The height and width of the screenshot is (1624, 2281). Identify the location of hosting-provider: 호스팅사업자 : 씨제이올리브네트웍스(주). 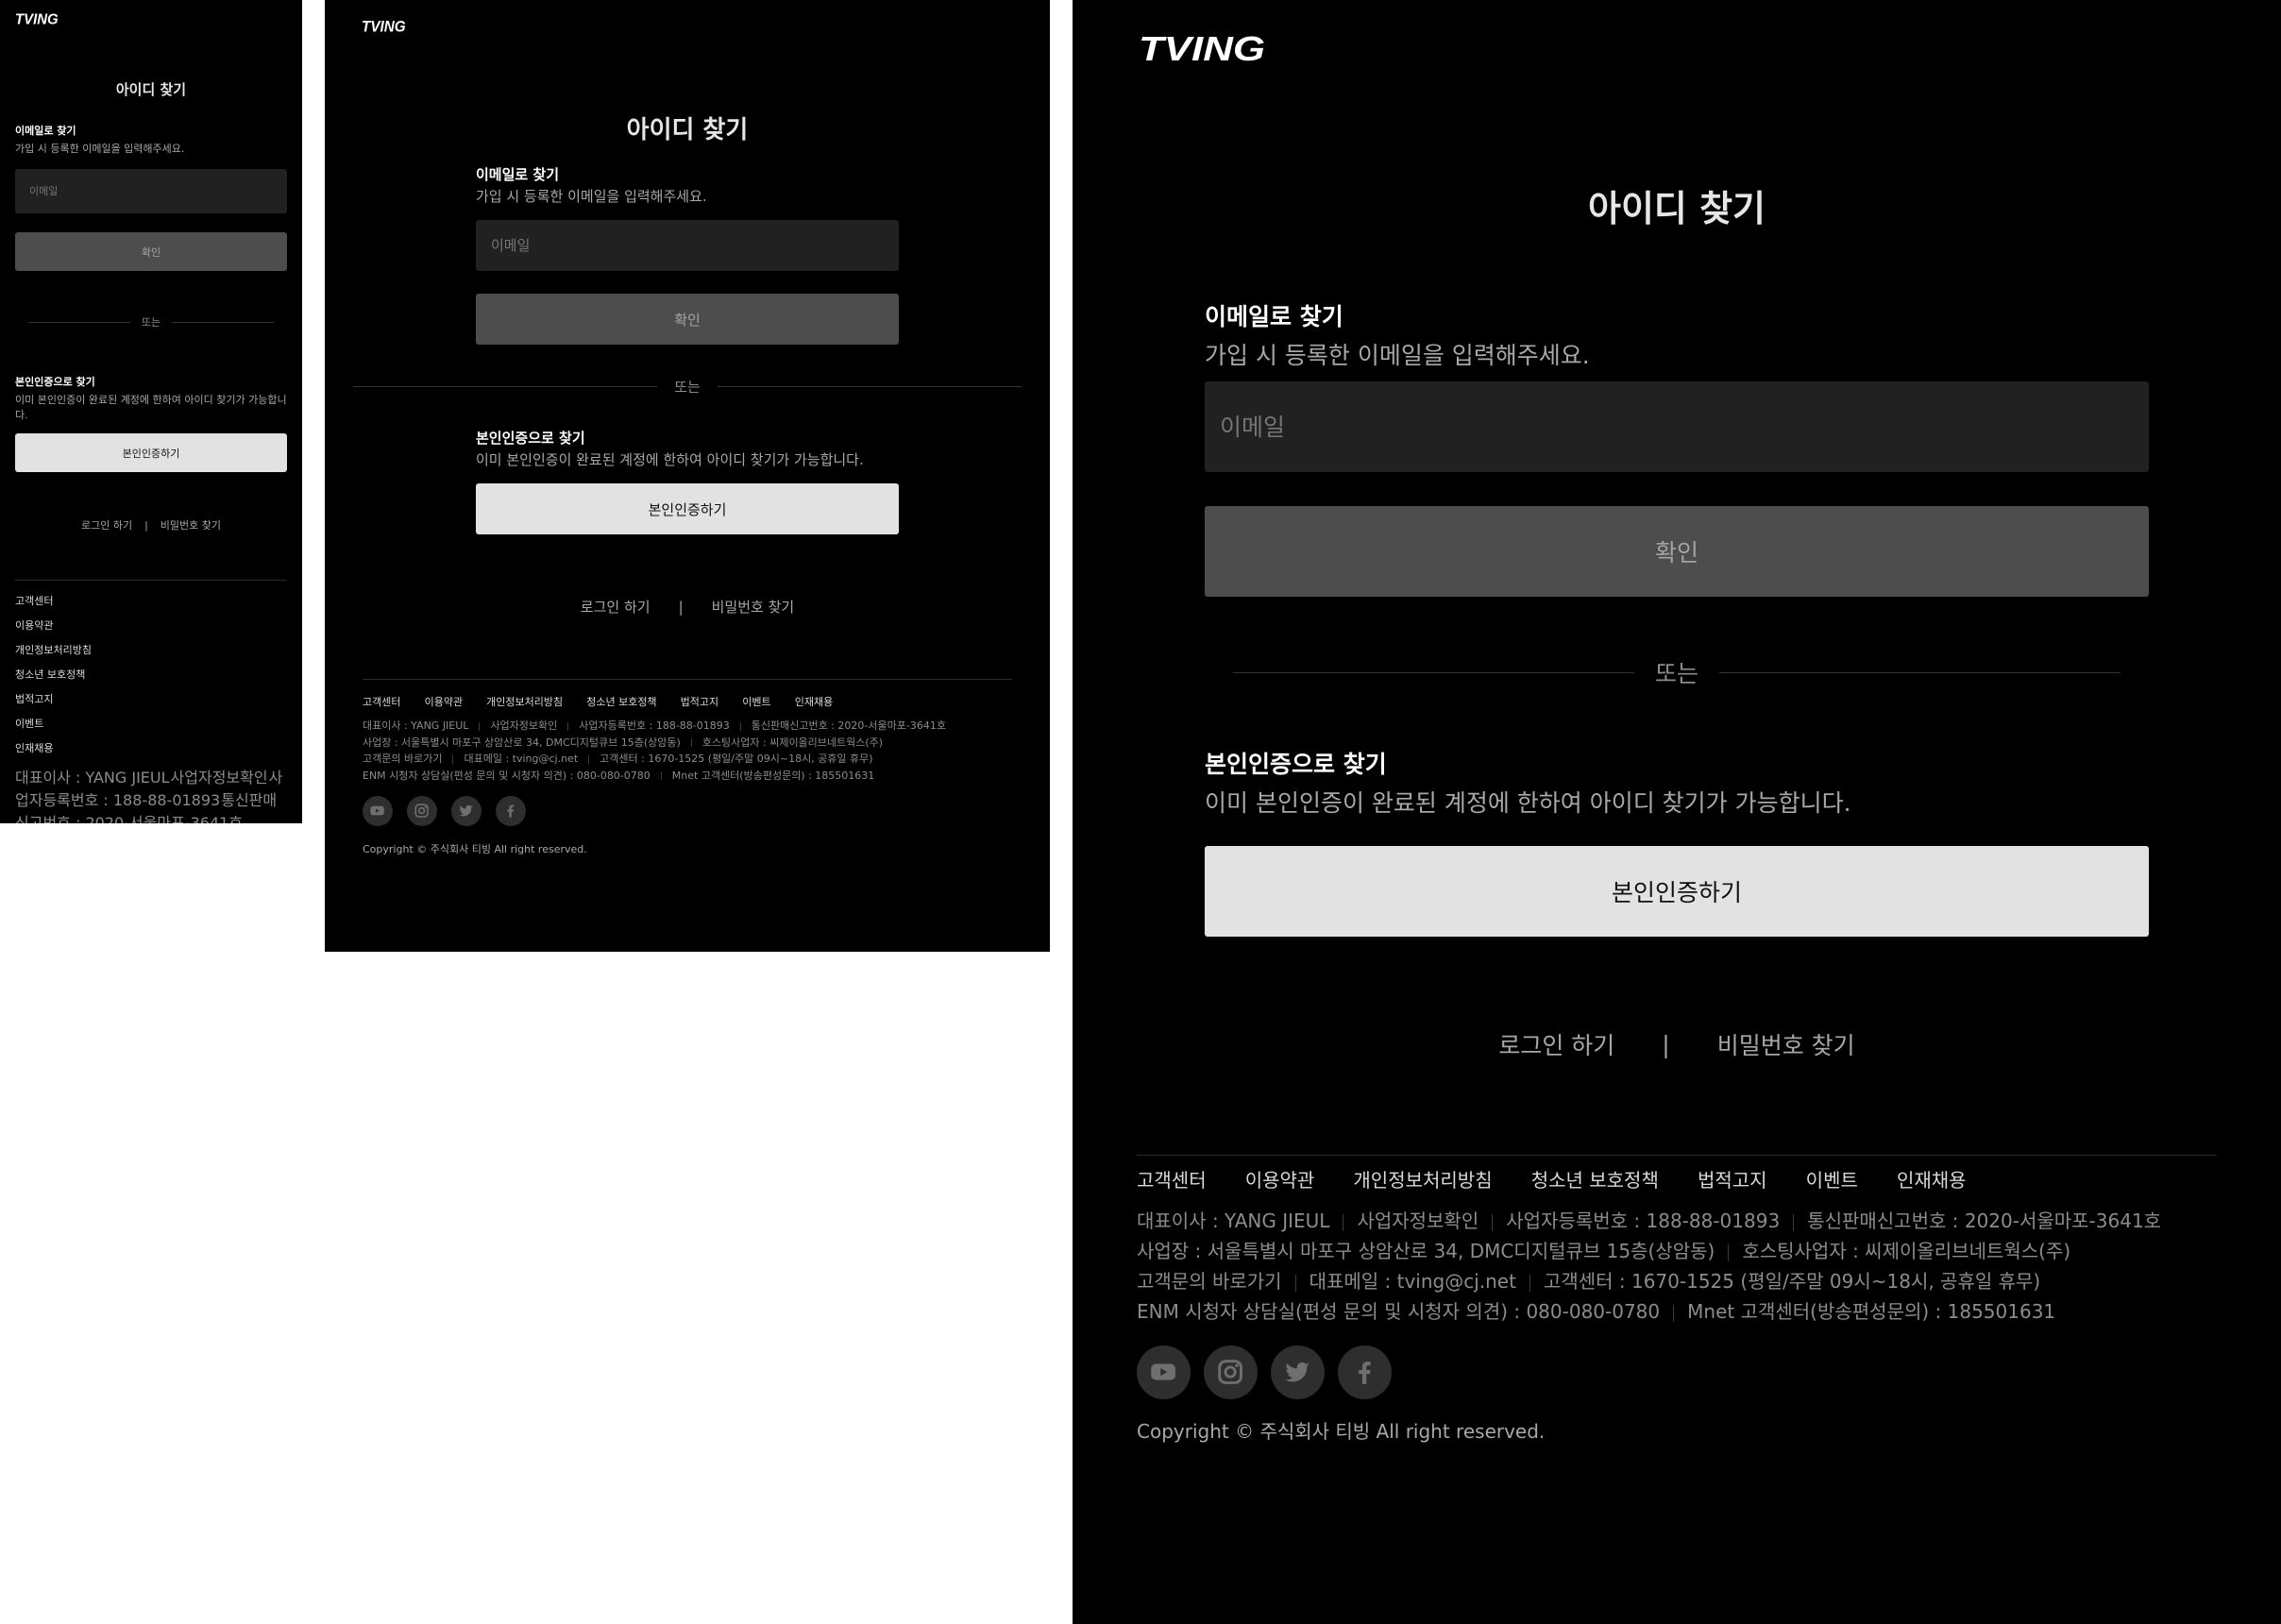
(1906, 1251).